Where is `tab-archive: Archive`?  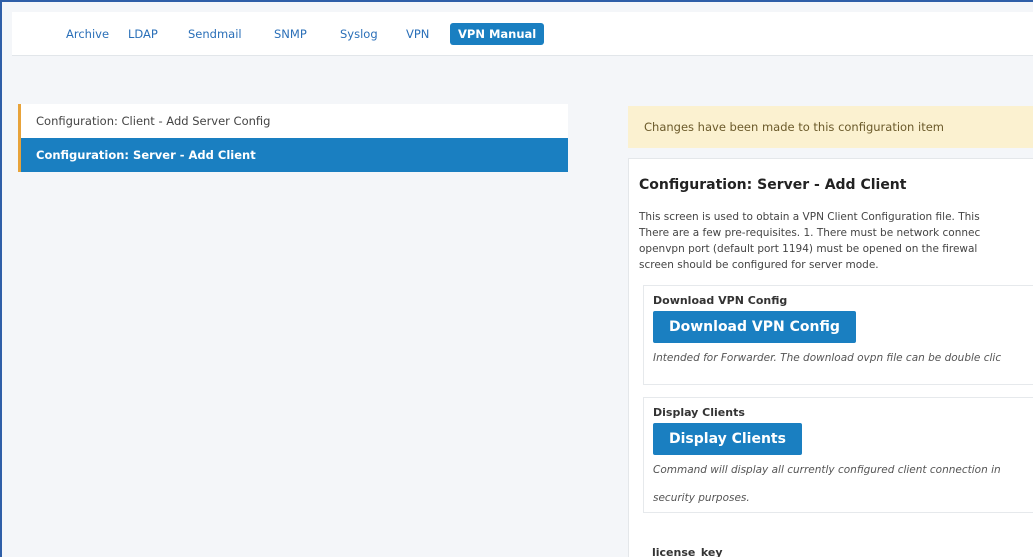
tab-archive: Archive is located at coordinates (87, 34).